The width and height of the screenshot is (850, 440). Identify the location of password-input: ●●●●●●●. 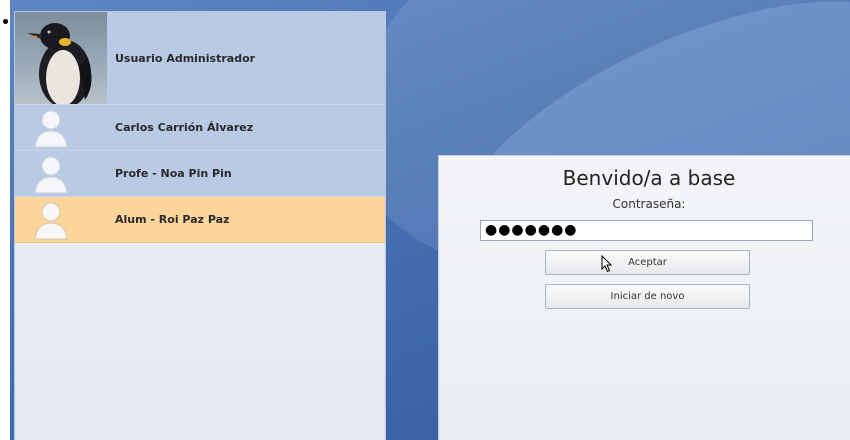
(646, 230).